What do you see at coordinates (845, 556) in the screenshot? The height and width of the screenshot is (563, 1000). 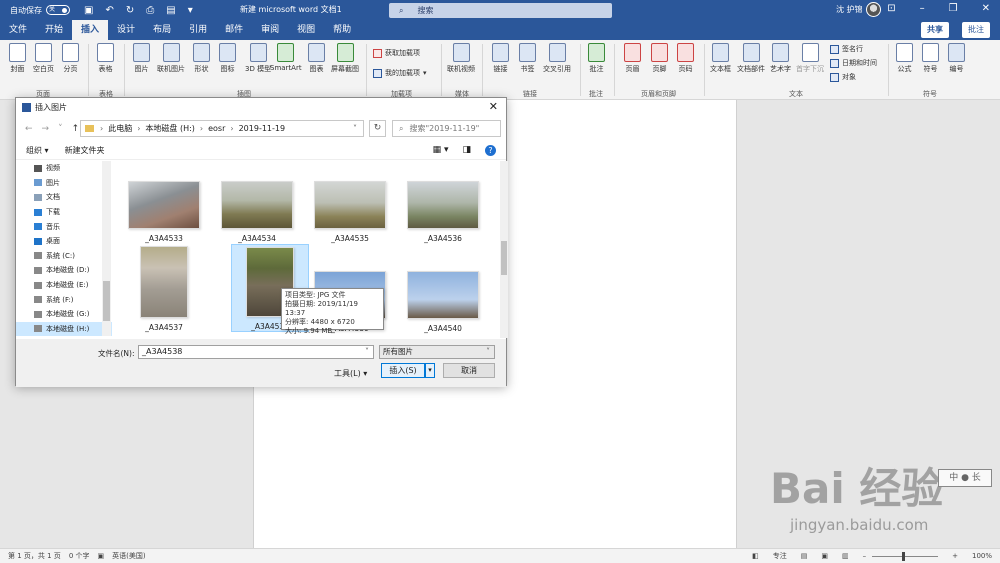 I see `web-layout-icon: ▥` at bounding box center [845, 556].